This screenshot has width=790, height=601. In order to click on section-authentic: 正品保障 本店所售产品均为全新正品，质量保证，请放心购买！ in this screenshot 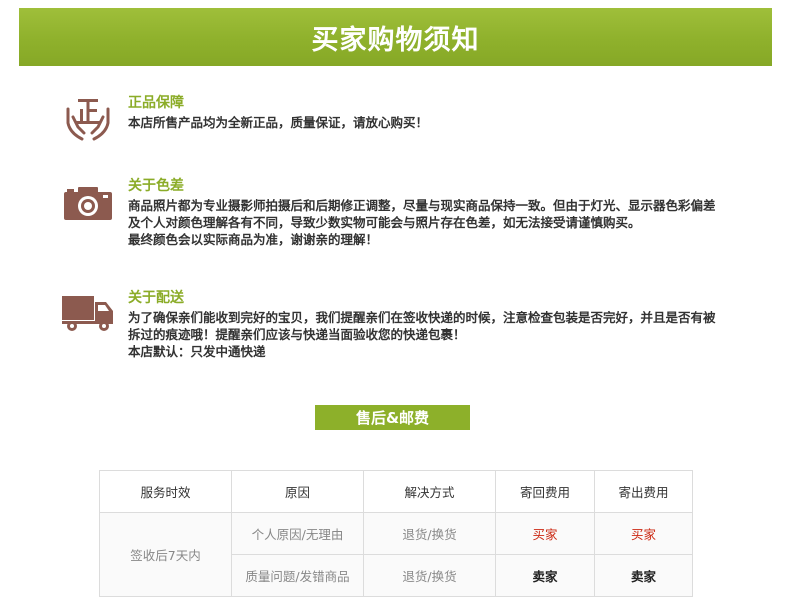, I will do `click(420, 120)`.